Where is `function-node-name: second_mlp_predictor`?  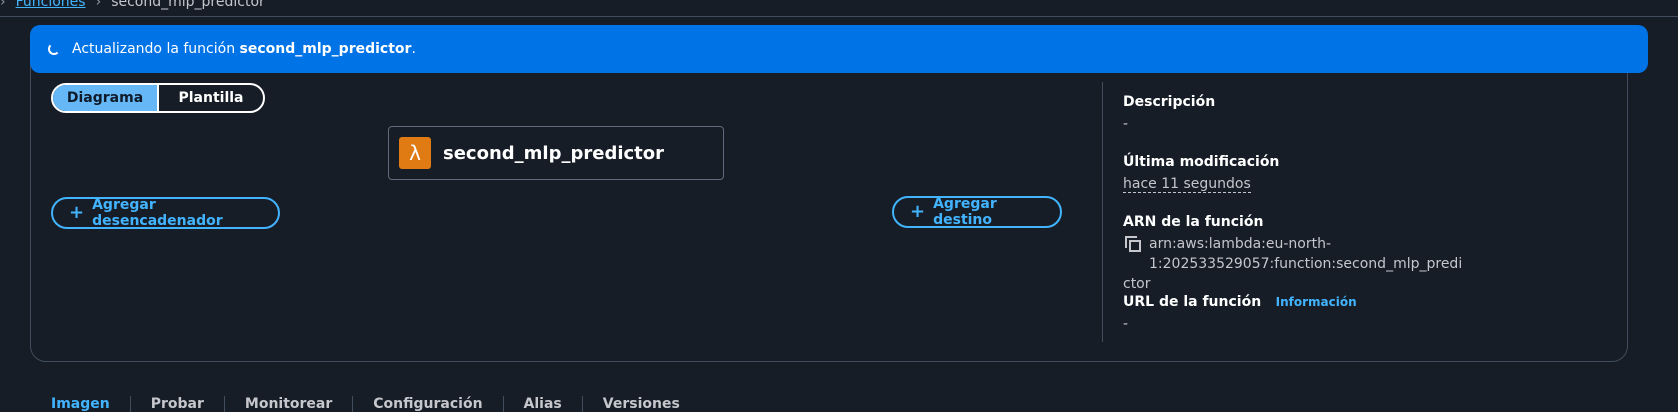 function-node-name: second_mlp_predictor is located at coordinates (554, 153).